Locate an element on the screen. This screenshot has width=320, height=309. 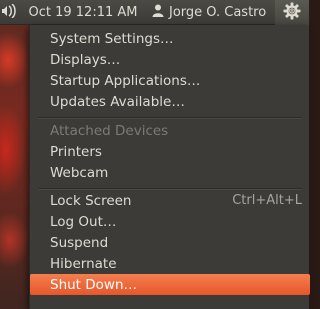
speaker-icon is located at coordinates (10, 12).